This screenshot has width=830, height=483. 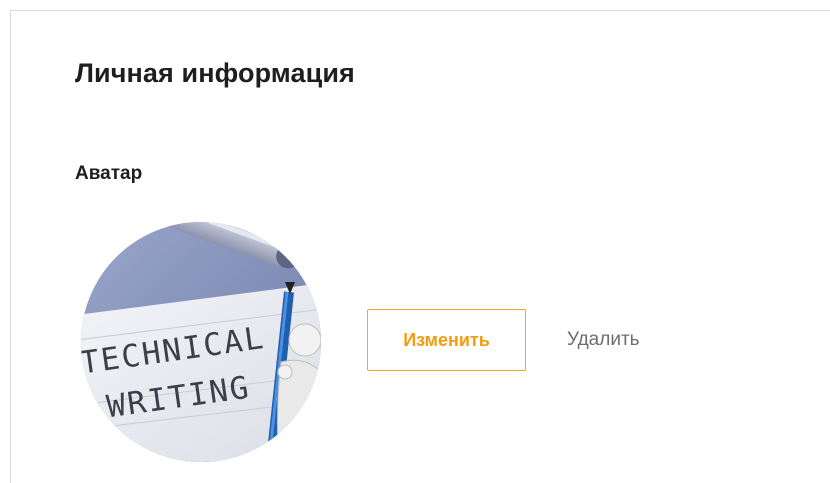 I want to click on change-avatar-button: Изменить, so click(x=446, y=340).